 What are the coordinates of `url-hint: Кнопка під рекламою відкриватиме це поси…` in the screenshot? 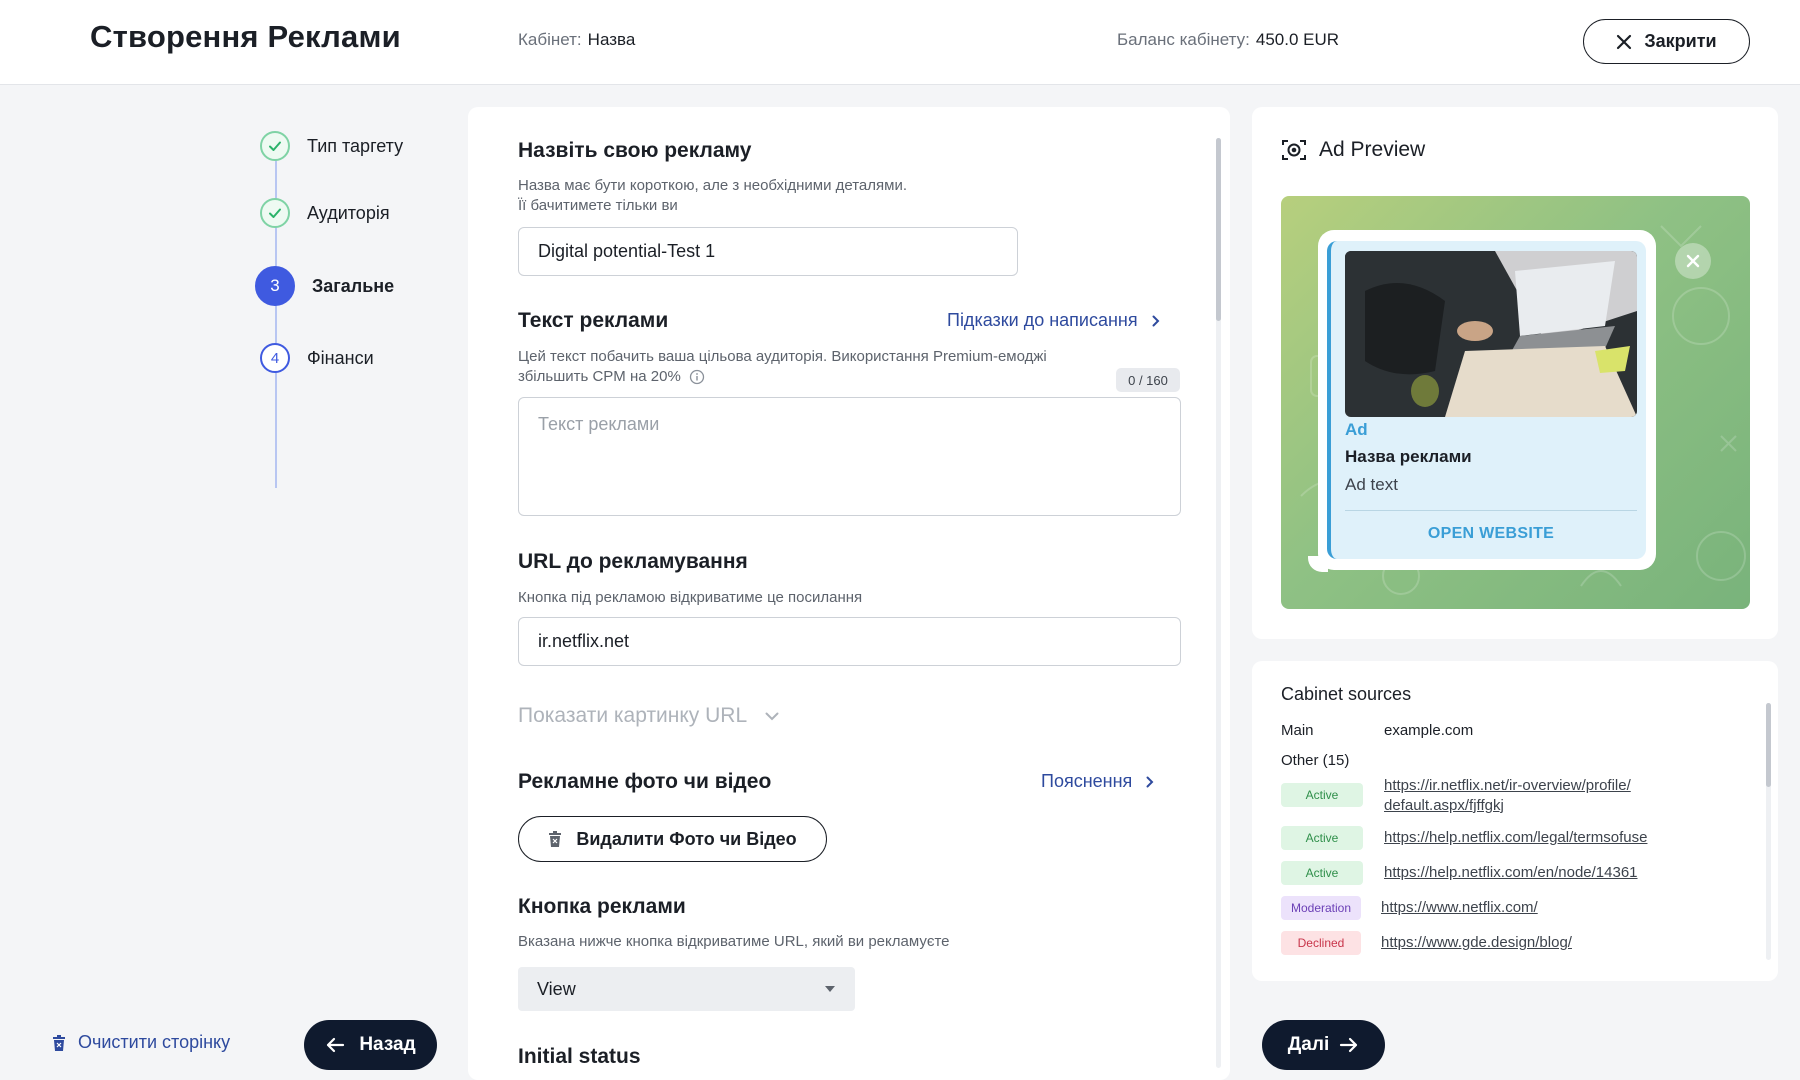 It's located at (690, 597).